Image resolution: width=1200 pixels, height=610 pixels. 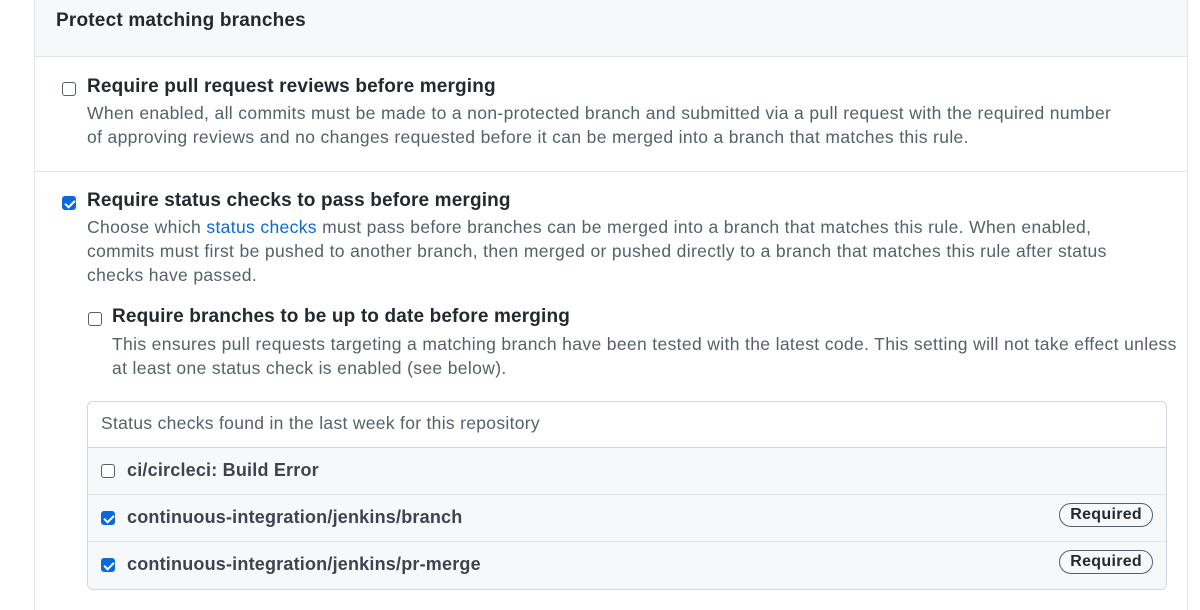 I want to click on status-check-name: continuous-integration/jenkins/branch, so click(x=294, y=517).